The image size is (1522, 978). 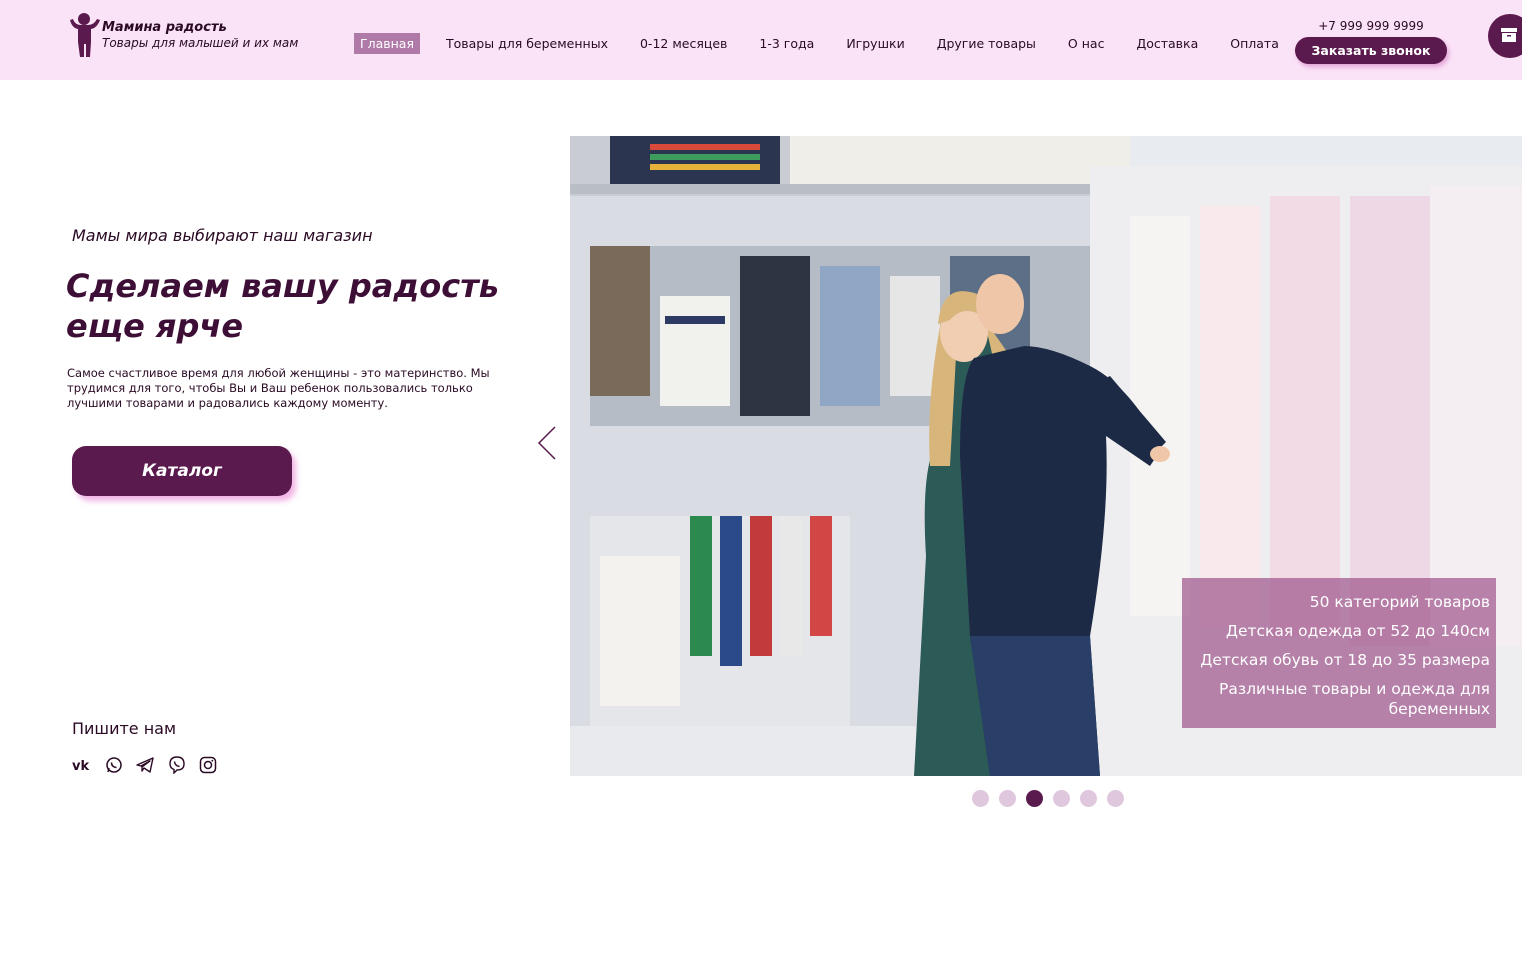 What do you see at coordinates (986, 43) in the screenshot?
I see `nav-item-other: Другие товары` at bounding box center [986, 43].